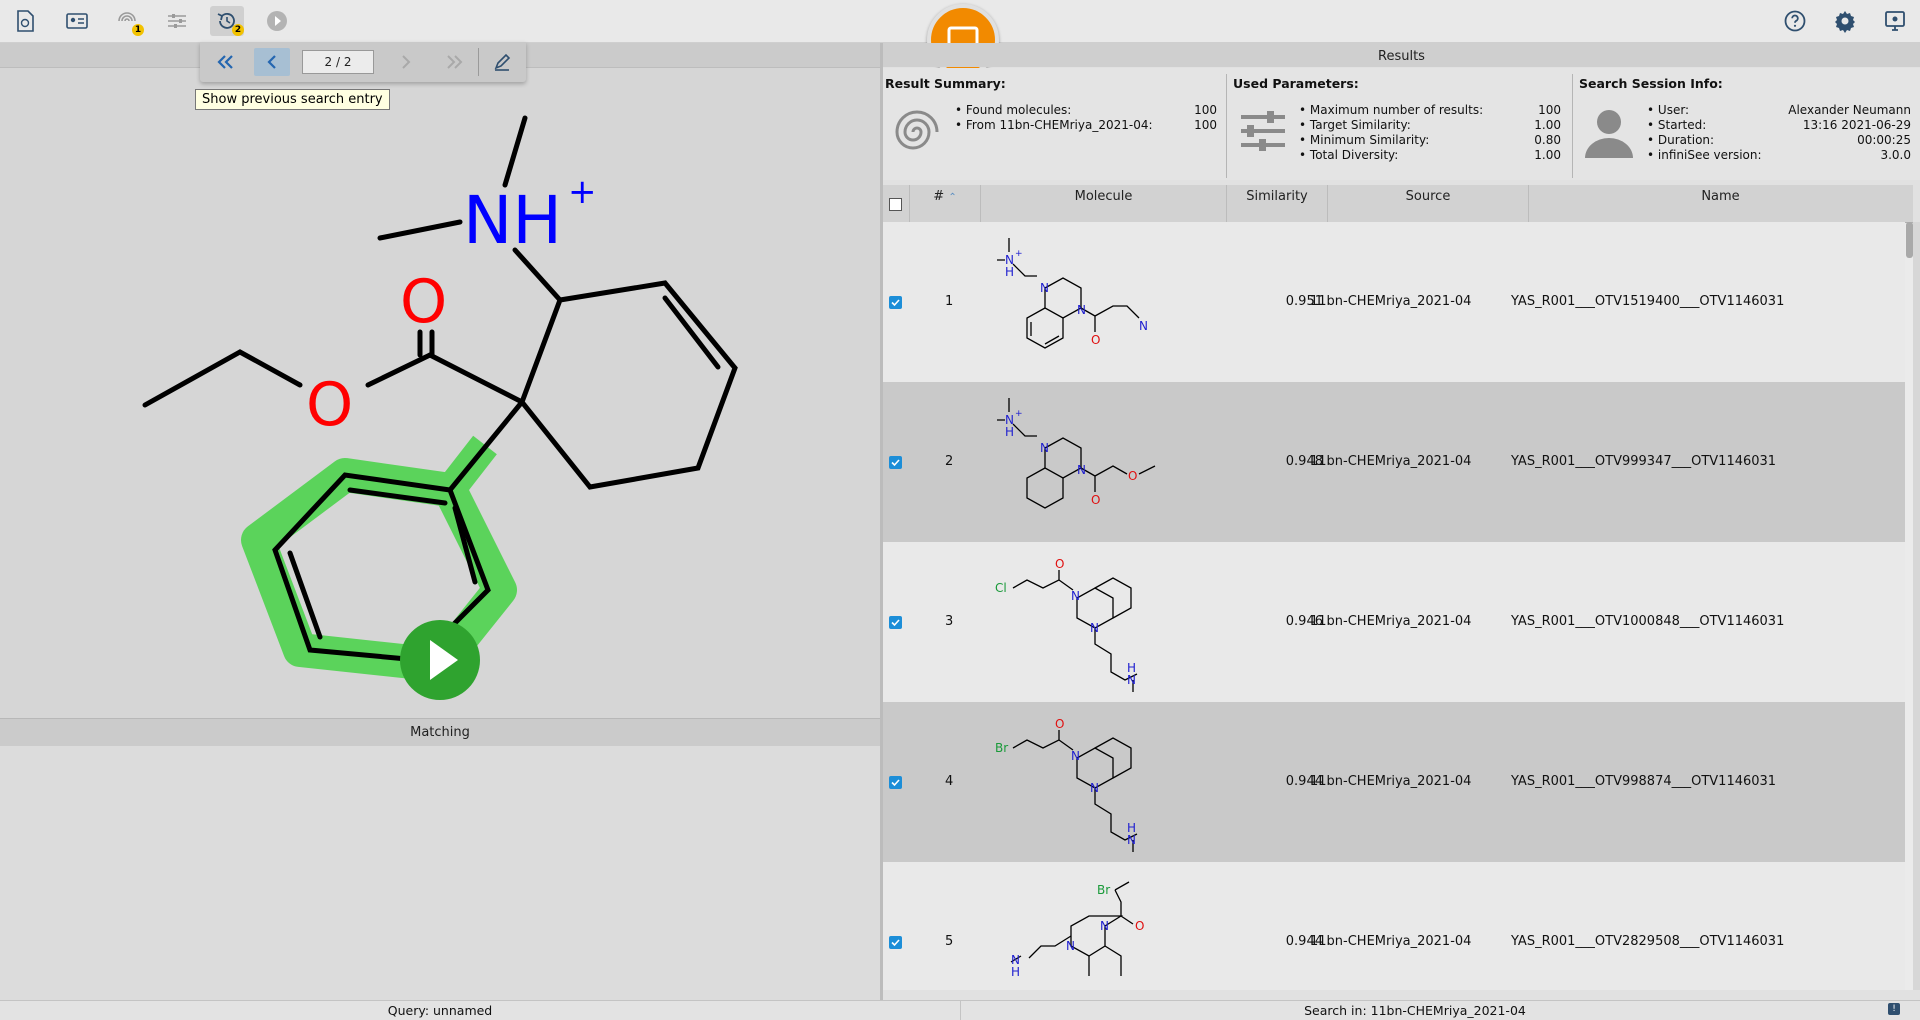 The width and height of the screenshot is (1920, 1020). I want to click on session-row: • User:, so click(1668, 110).